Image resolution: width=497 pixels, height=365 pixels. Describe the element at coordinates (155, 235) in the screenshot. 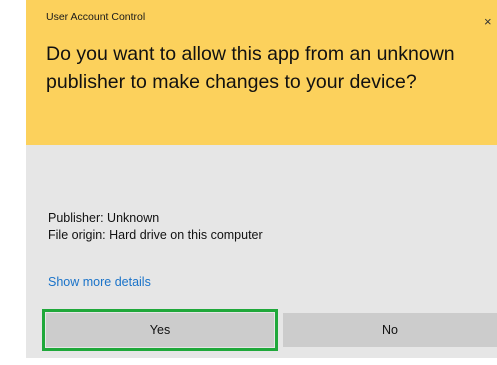

I see `file-origin-label: File origin: Hard drive on this computer` at that location.